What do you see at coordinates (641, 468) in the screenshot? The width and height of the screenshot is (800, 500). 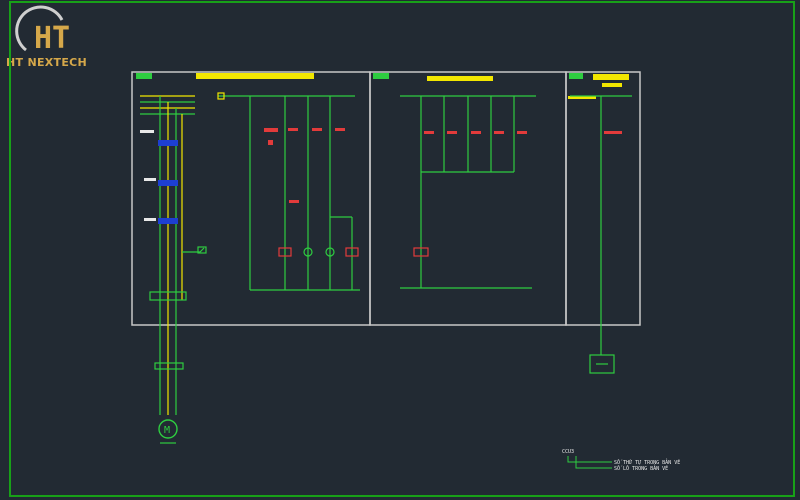 I see `legend-line-2: SỐ LÔ TRONG BẢN VẼ` at bounding box center [641, 468].